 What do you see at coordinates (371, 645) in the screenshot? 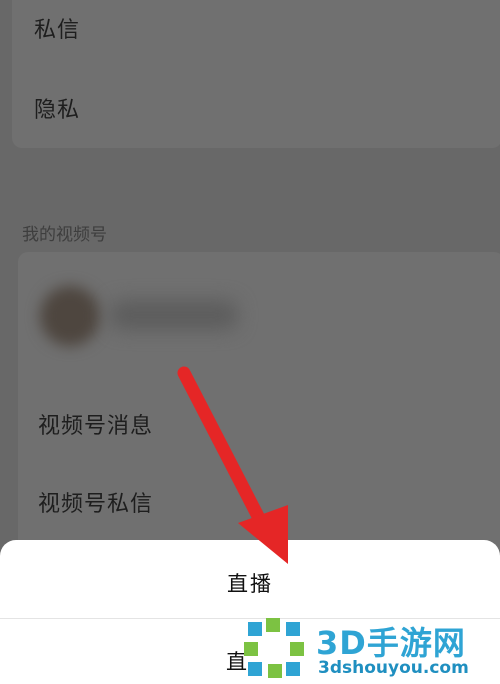
I see `watermark: 3D手游网 3dshouyou.com` at bounding box center [371, 645].